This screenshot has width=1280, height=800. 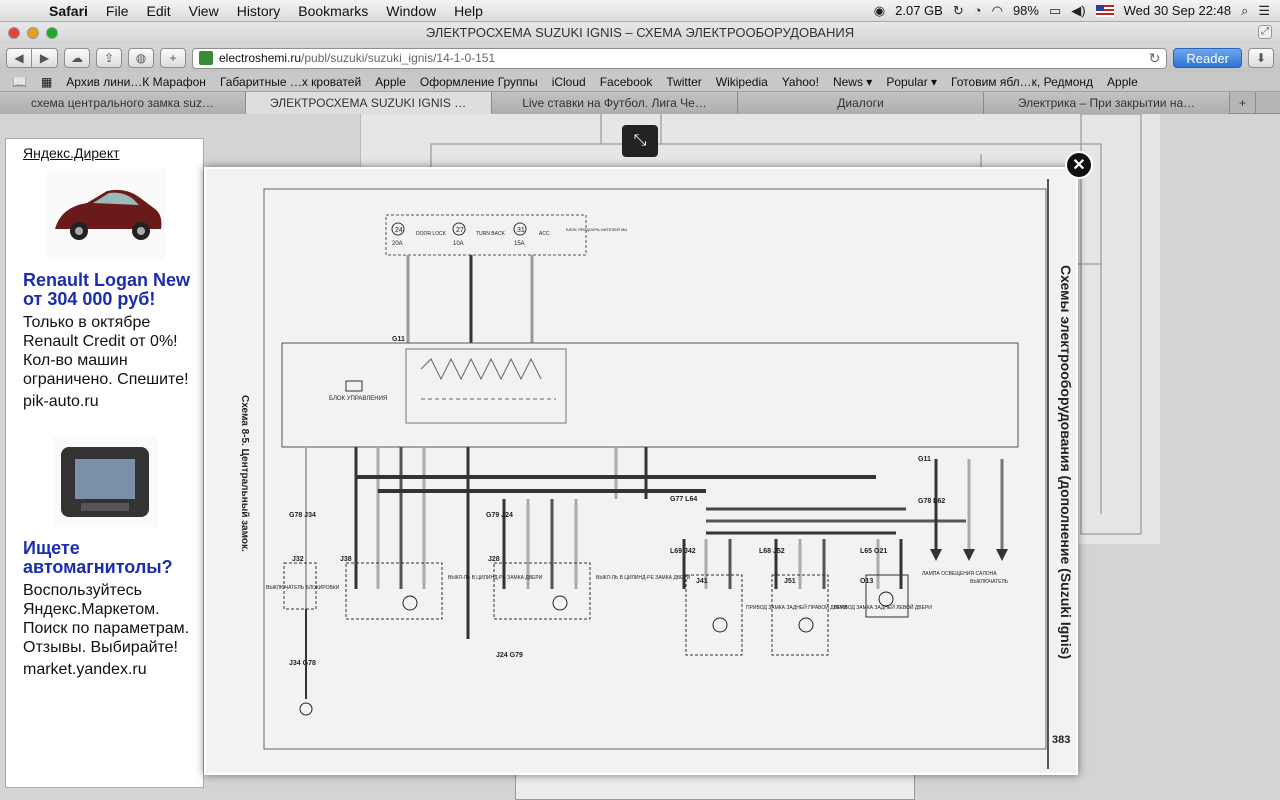 I want to click on forward-button: ▶, so click(x=45, y=58).